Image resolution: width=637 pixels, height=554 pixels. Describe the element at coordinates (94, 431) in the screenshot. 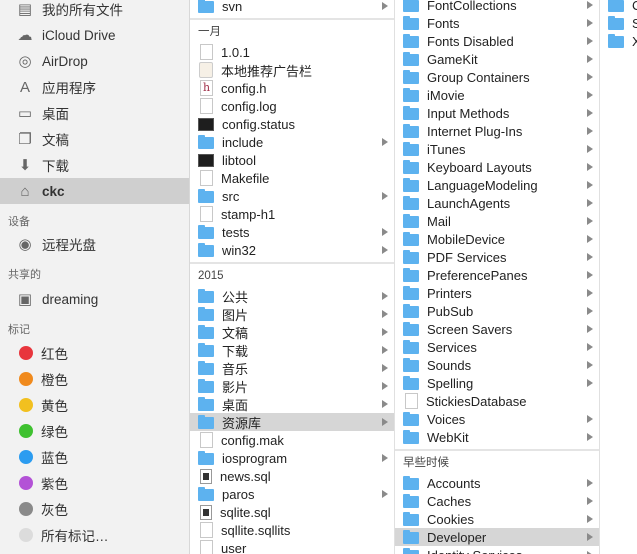

I see `sidebar-item: 绿色` at that location.